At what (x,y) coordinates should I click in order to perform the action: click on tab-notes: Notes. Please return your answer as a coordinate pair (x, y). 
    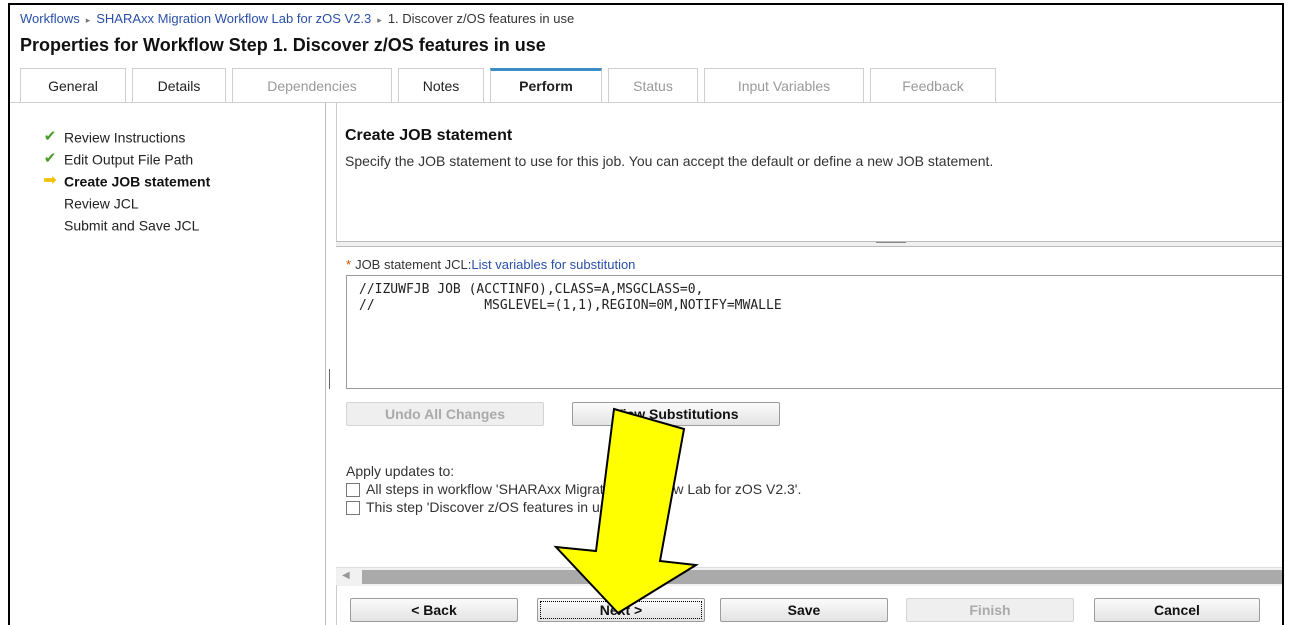
    Looking at the image, I should click on (441, 85).